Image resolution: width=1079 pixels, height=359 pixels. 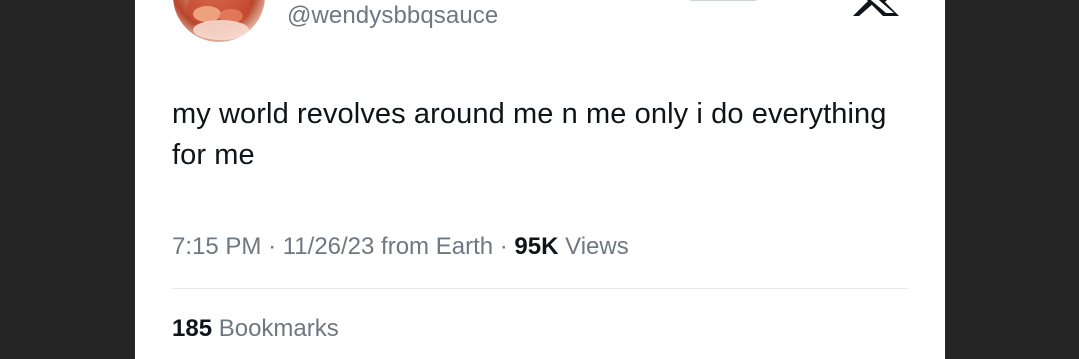 I want to click on views-label: Views, so click(x=597, y=246).